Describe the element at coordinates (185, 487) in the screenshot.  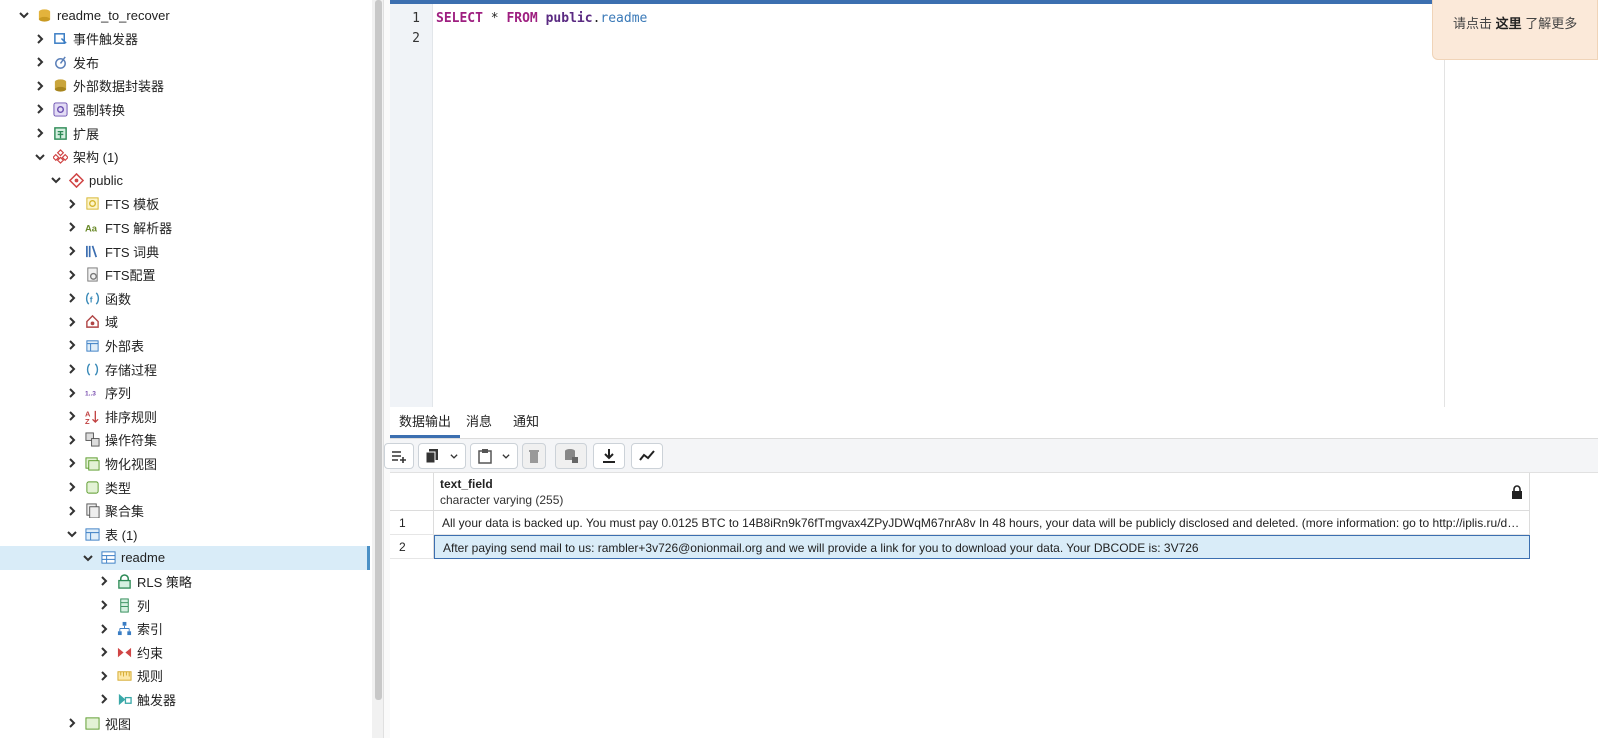
I see `tree-item: 类型` at that location.